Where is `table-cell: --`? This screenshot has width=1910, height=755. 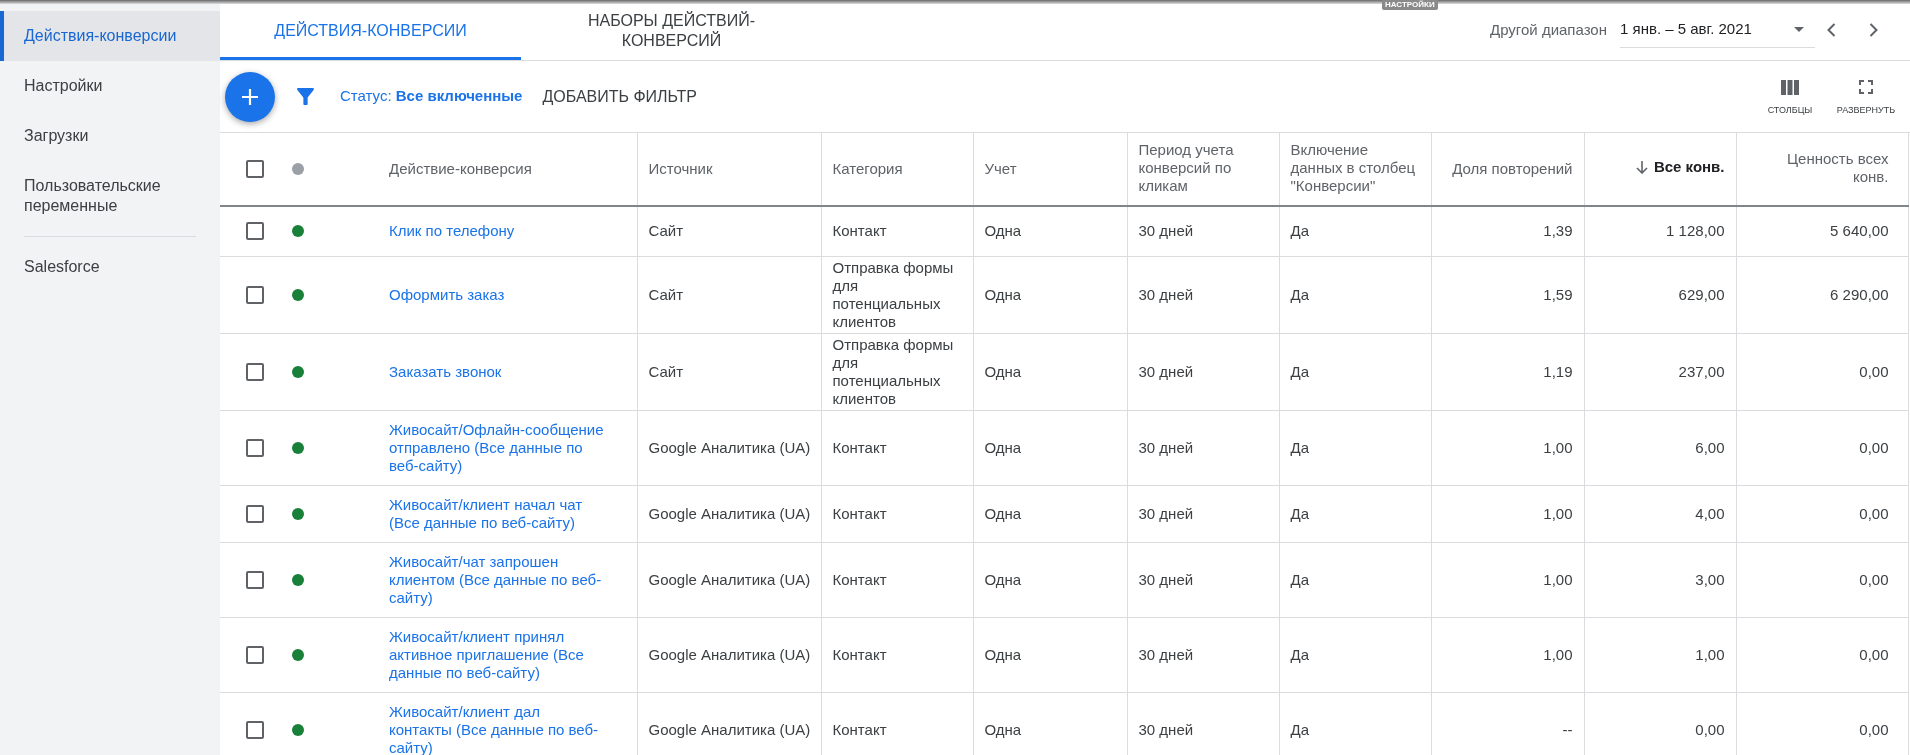
table-cell: -- is located at coordinates (1507, 723).